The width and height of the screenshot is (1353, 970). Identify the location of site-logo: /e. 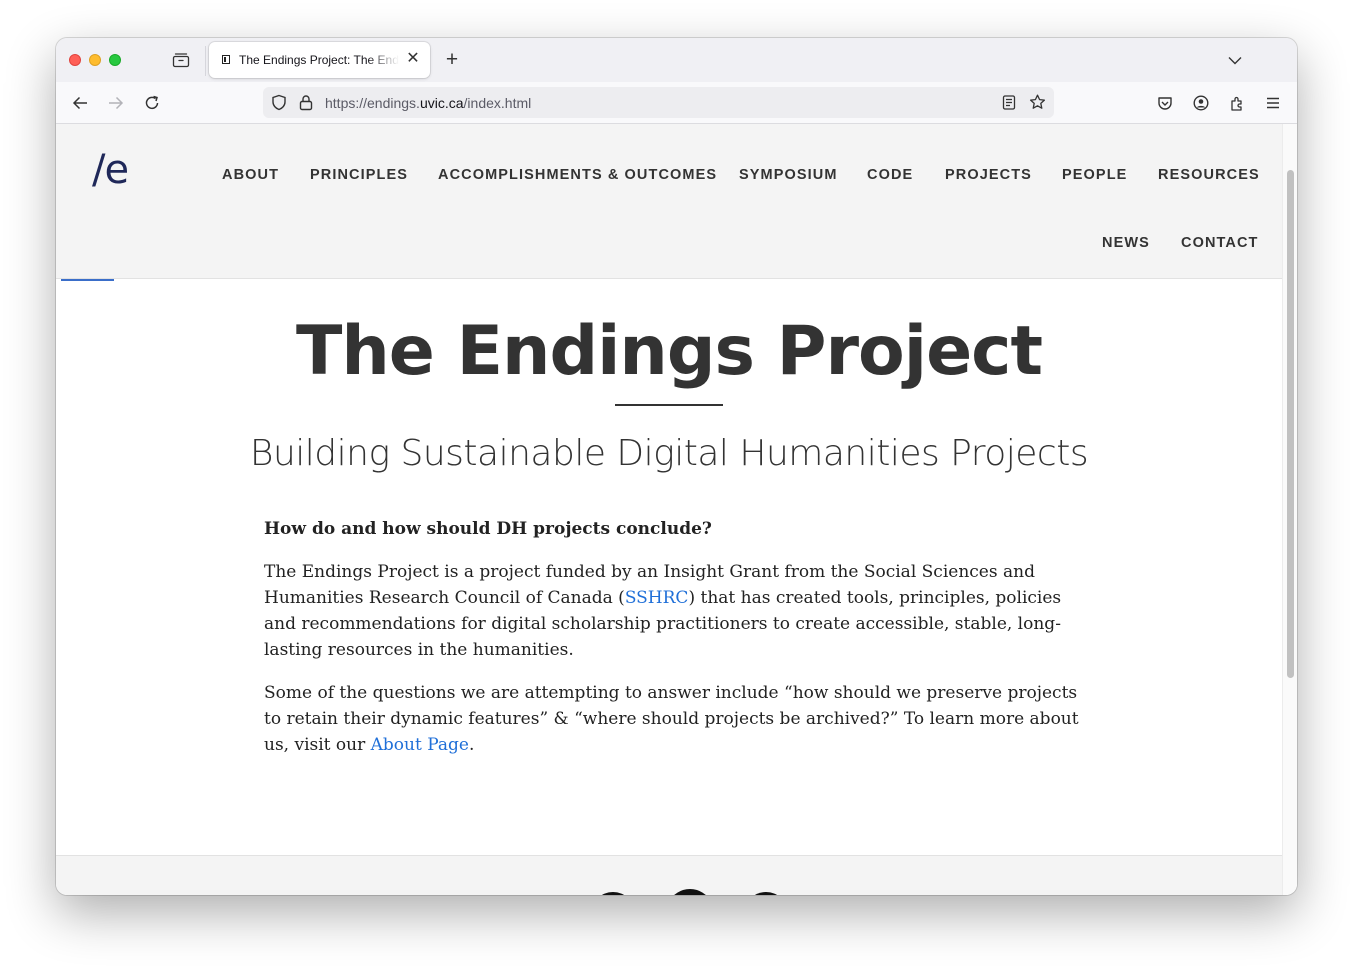
(110, 170).